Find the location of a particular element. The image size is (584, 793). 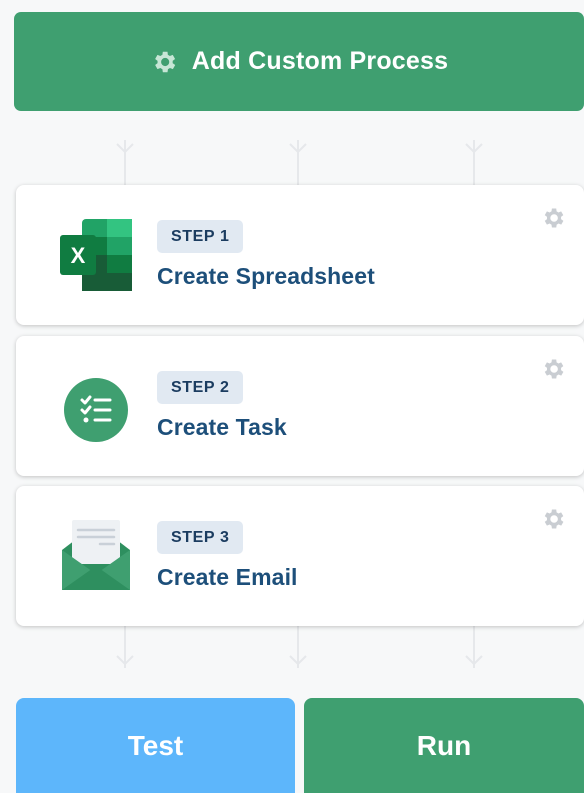

add-custom-process-button: Add Custom Process is located at coordinates (299, 61).